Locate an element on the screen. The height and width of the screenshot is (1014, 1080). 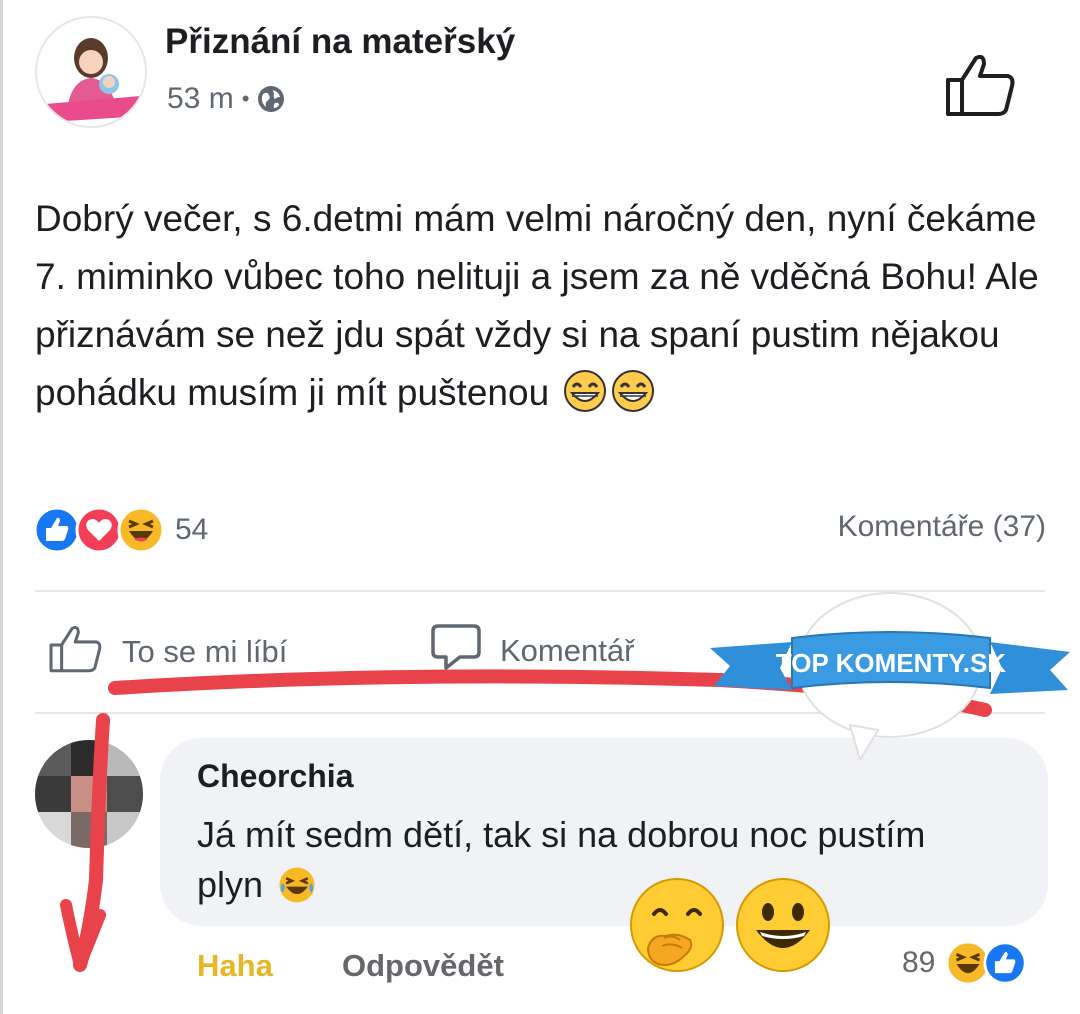
comment-haha-button: Haha is located at coordinates (235, 966).